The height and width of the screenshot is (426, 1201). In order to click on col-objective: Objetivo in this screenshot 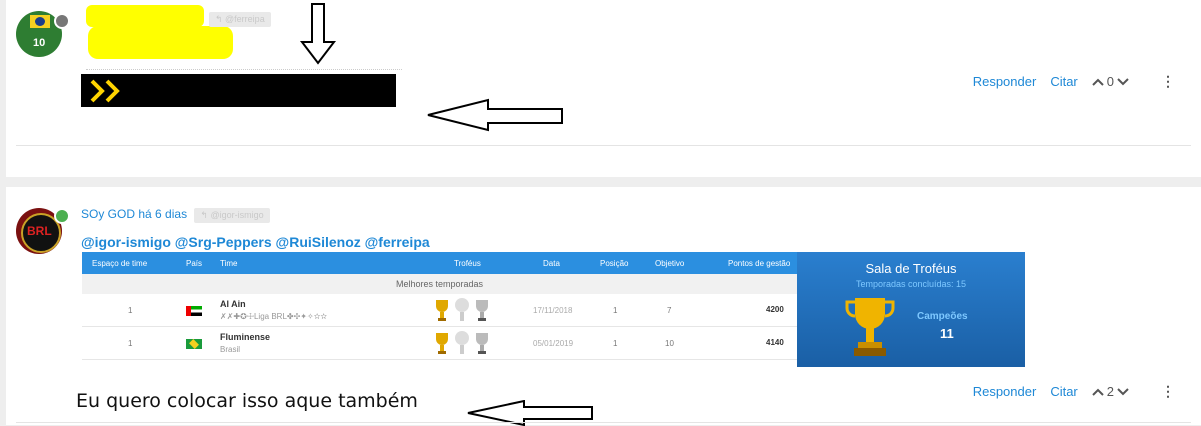, I will do `click(670, 263)`.